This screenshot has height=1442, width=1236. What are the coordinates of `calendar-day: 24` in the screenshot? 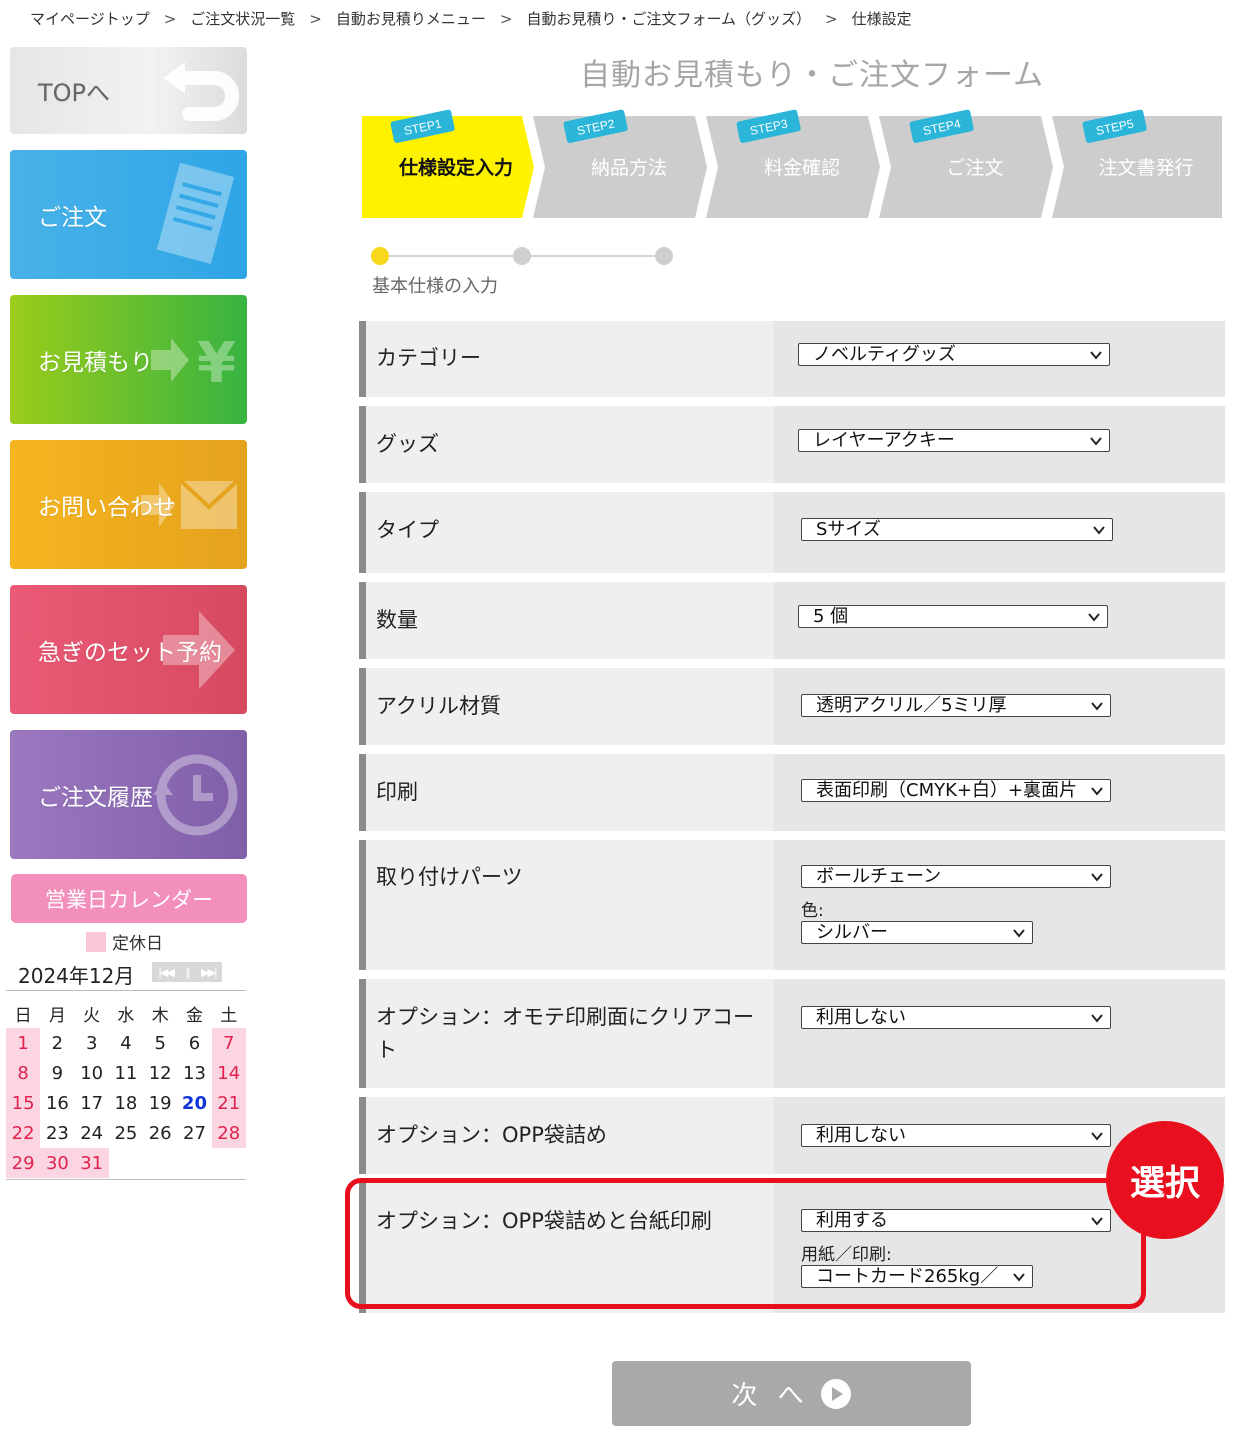 It's located at (92, 1133).